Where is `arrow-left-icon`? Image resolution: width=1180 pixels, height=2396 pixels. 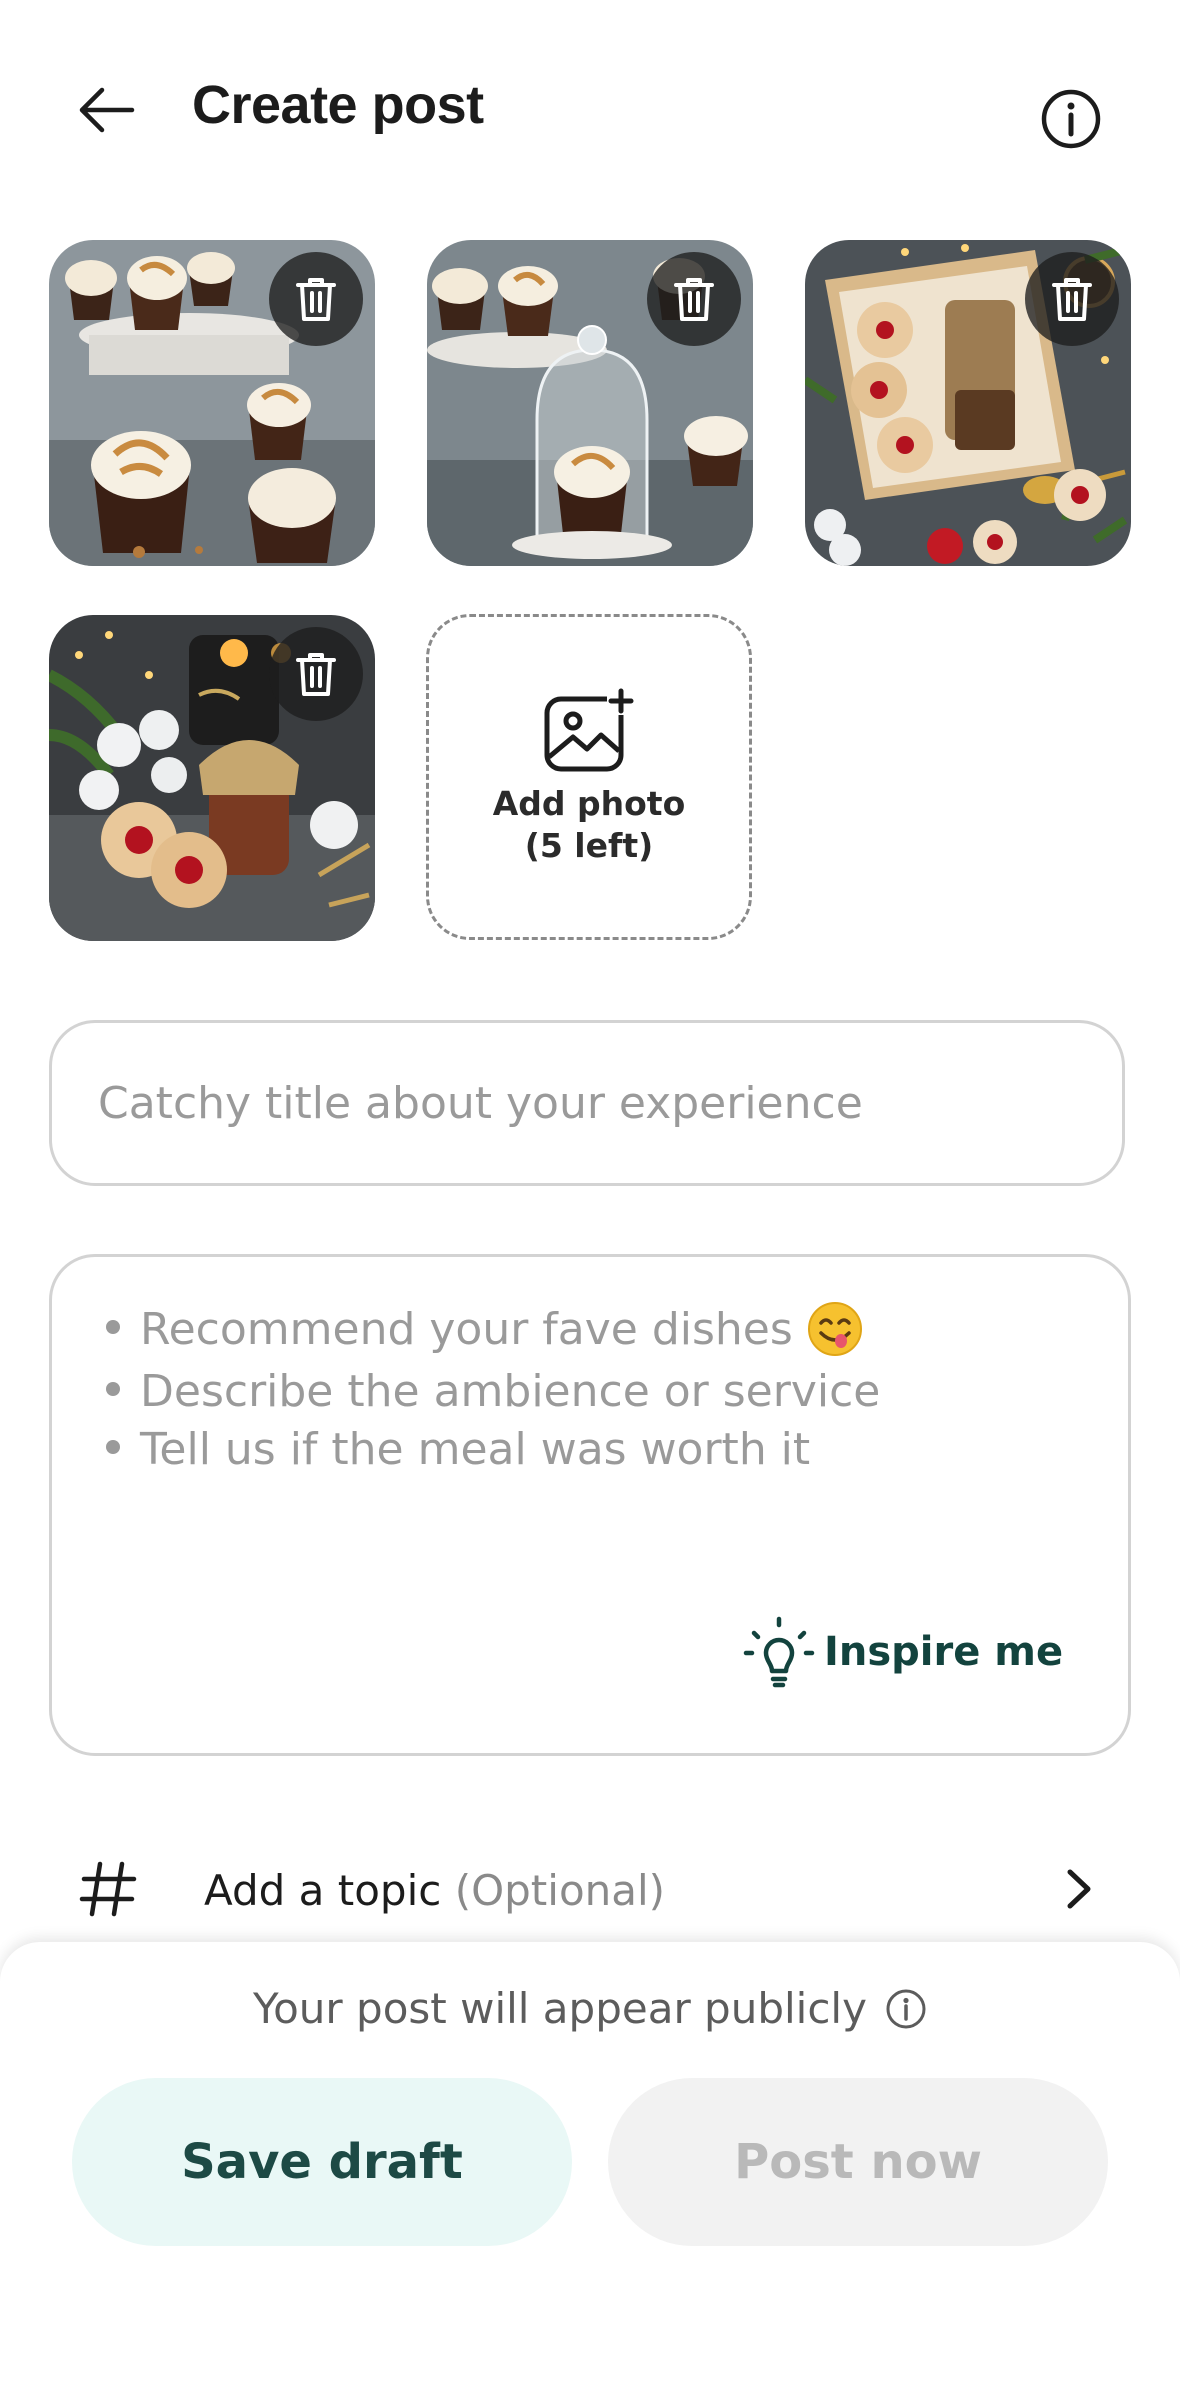 arrow-left-icon is located at coordinates (107, 110).